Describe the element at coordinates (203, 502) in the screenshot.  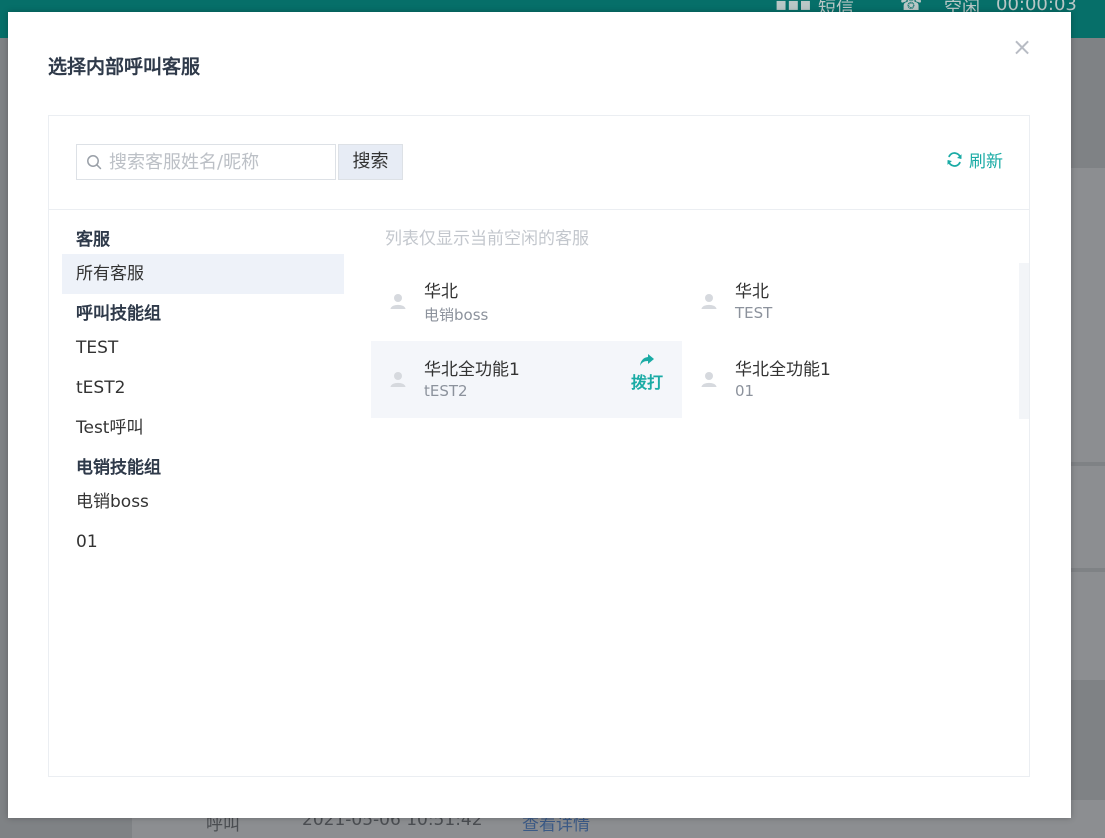
I see `sidebar-item-sales-boss: 电销boss` at that location.